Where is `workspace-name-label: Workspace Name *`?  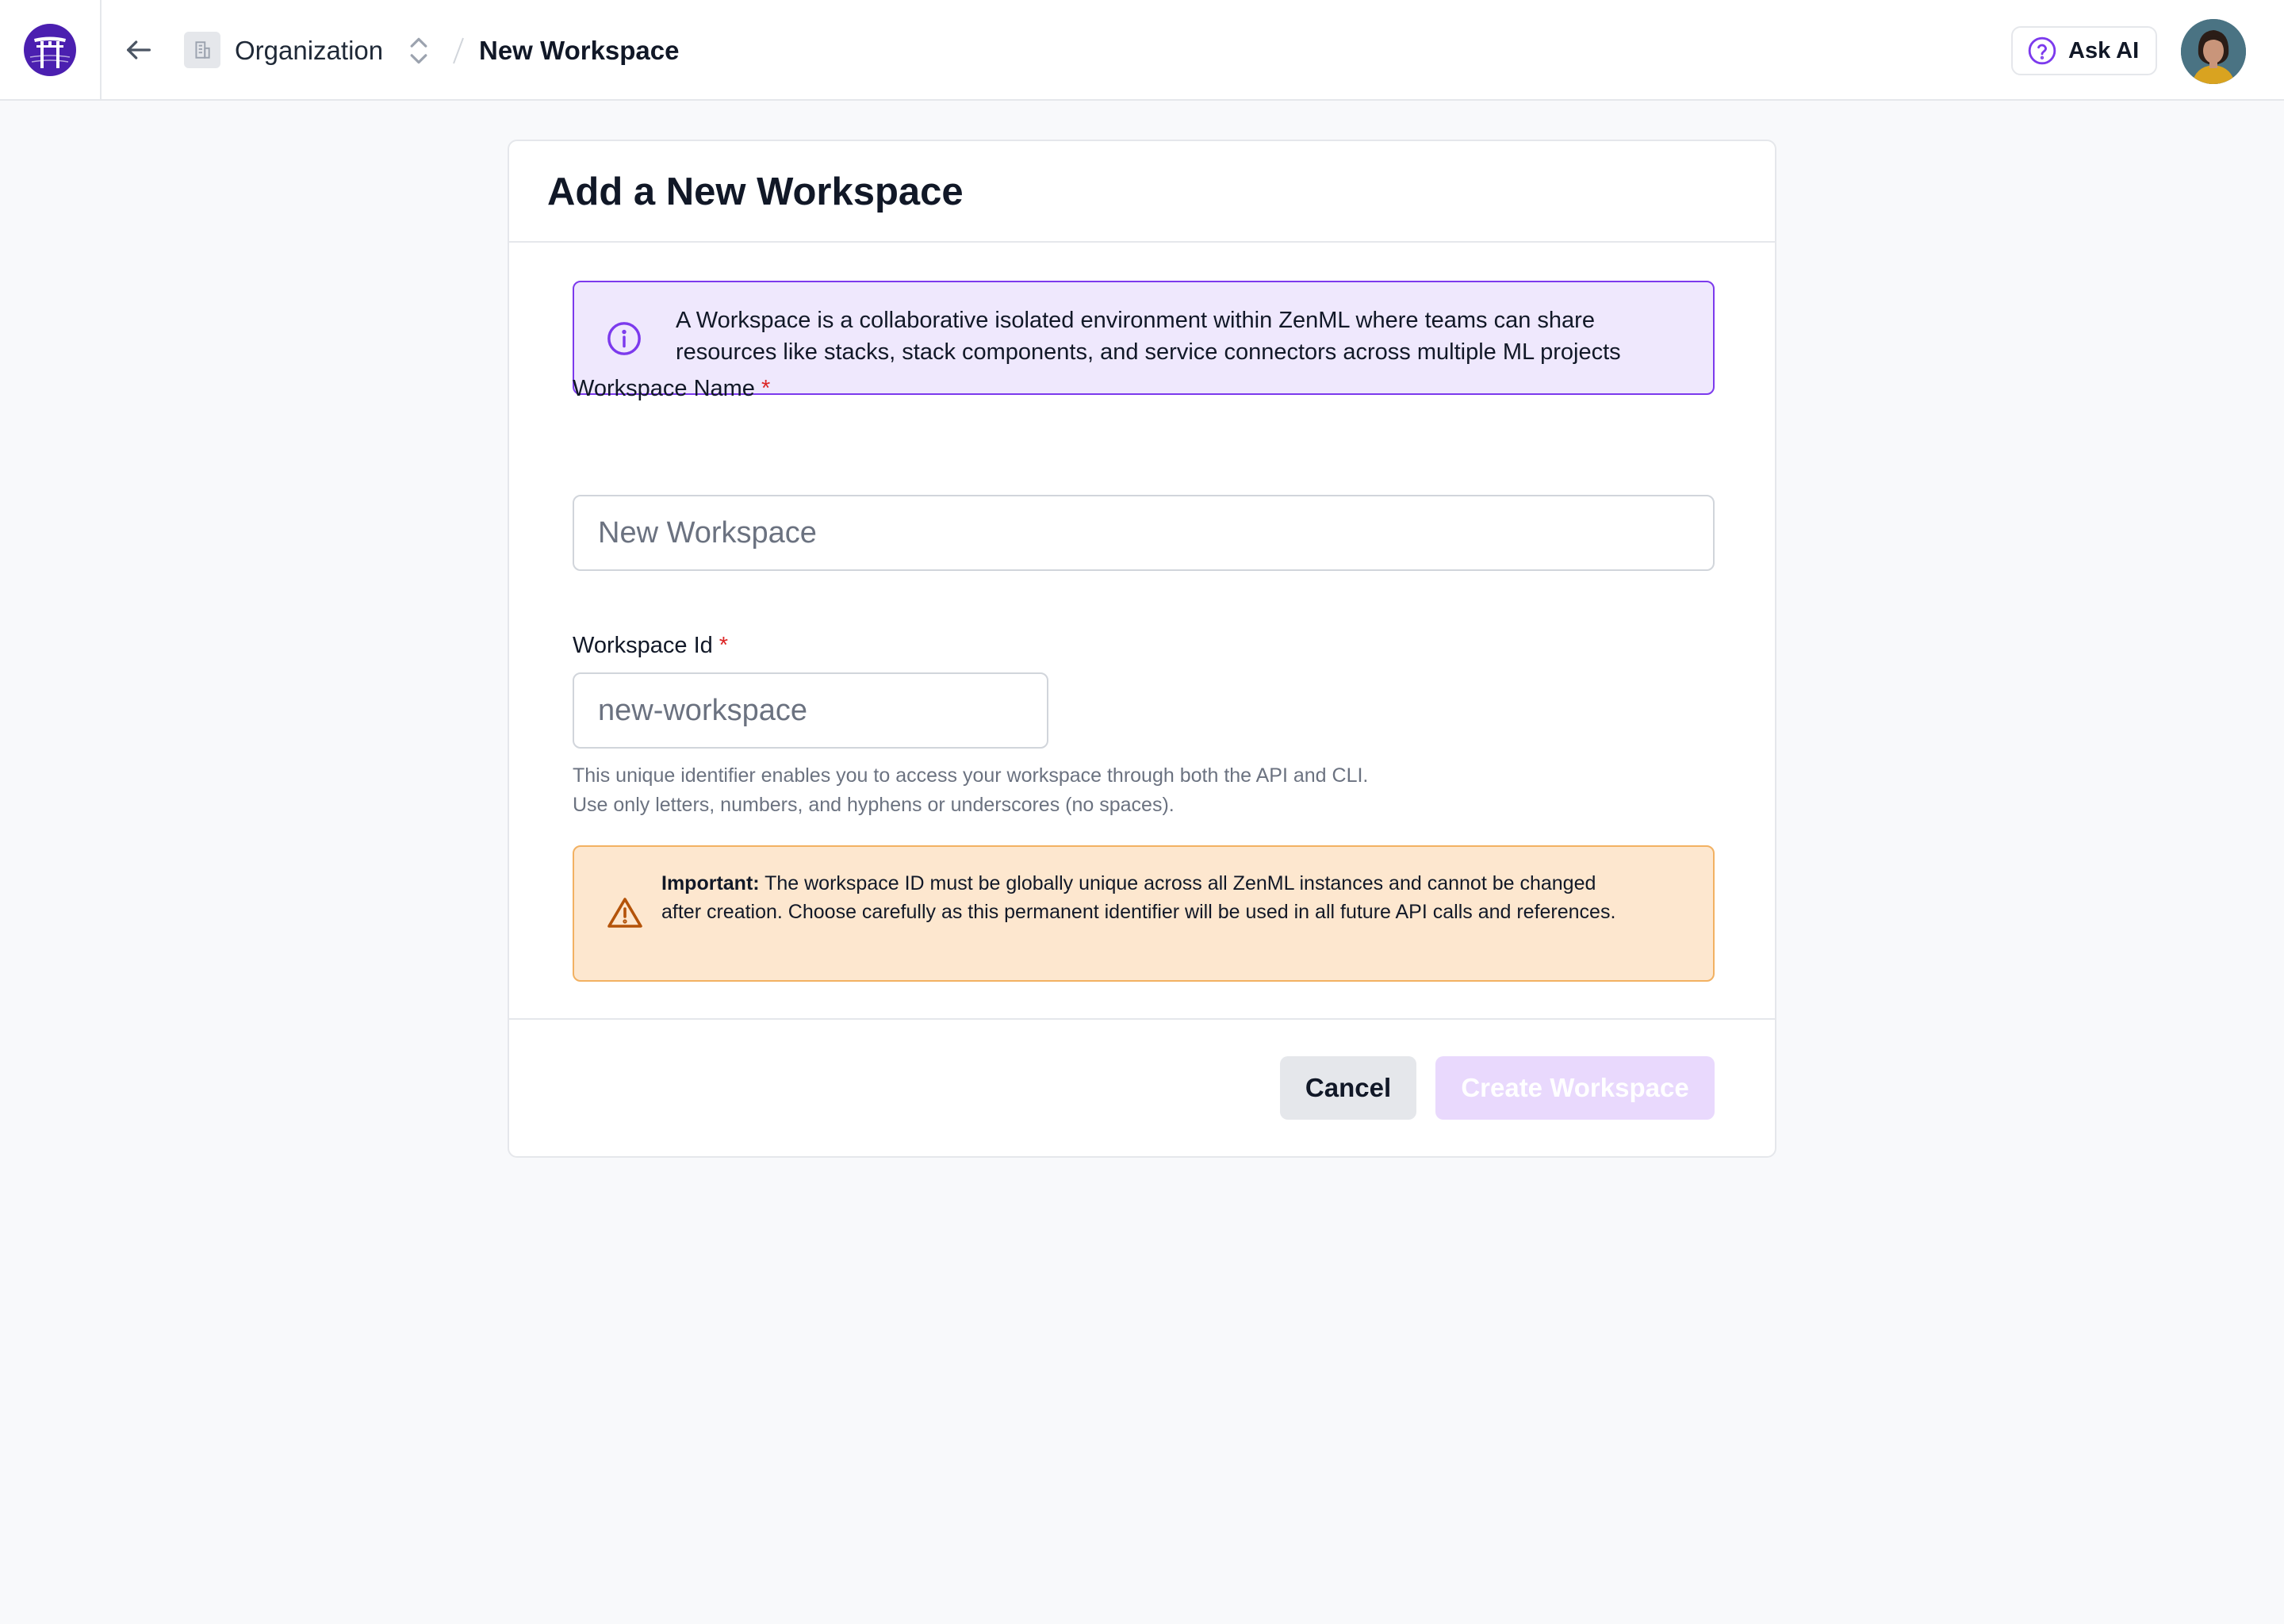
workspace-name-label: Workspace Name * is located at coordinates (671, 388).